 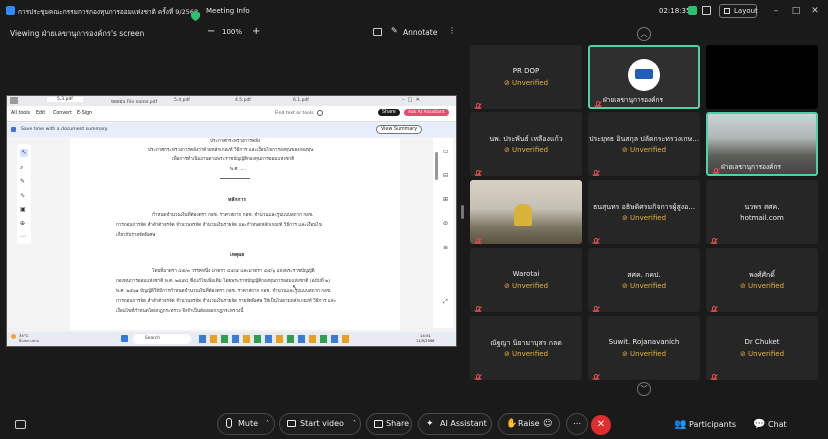 I want to click on zoom-in-button: +, so click(x=256, y=31).